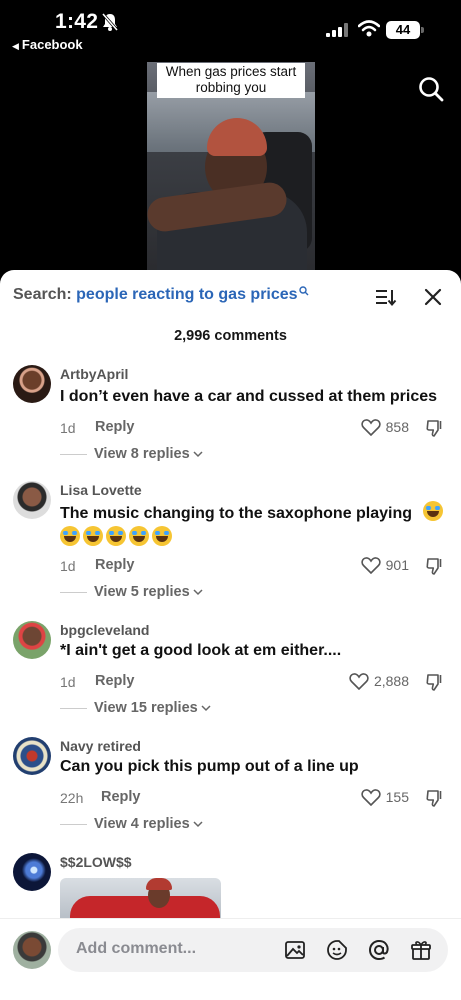 The image size is (461, 1000). Describe the element at coordinates (186, 294) in the screenshot. I see `search-query-link: people reacting to gas prices` at that location.